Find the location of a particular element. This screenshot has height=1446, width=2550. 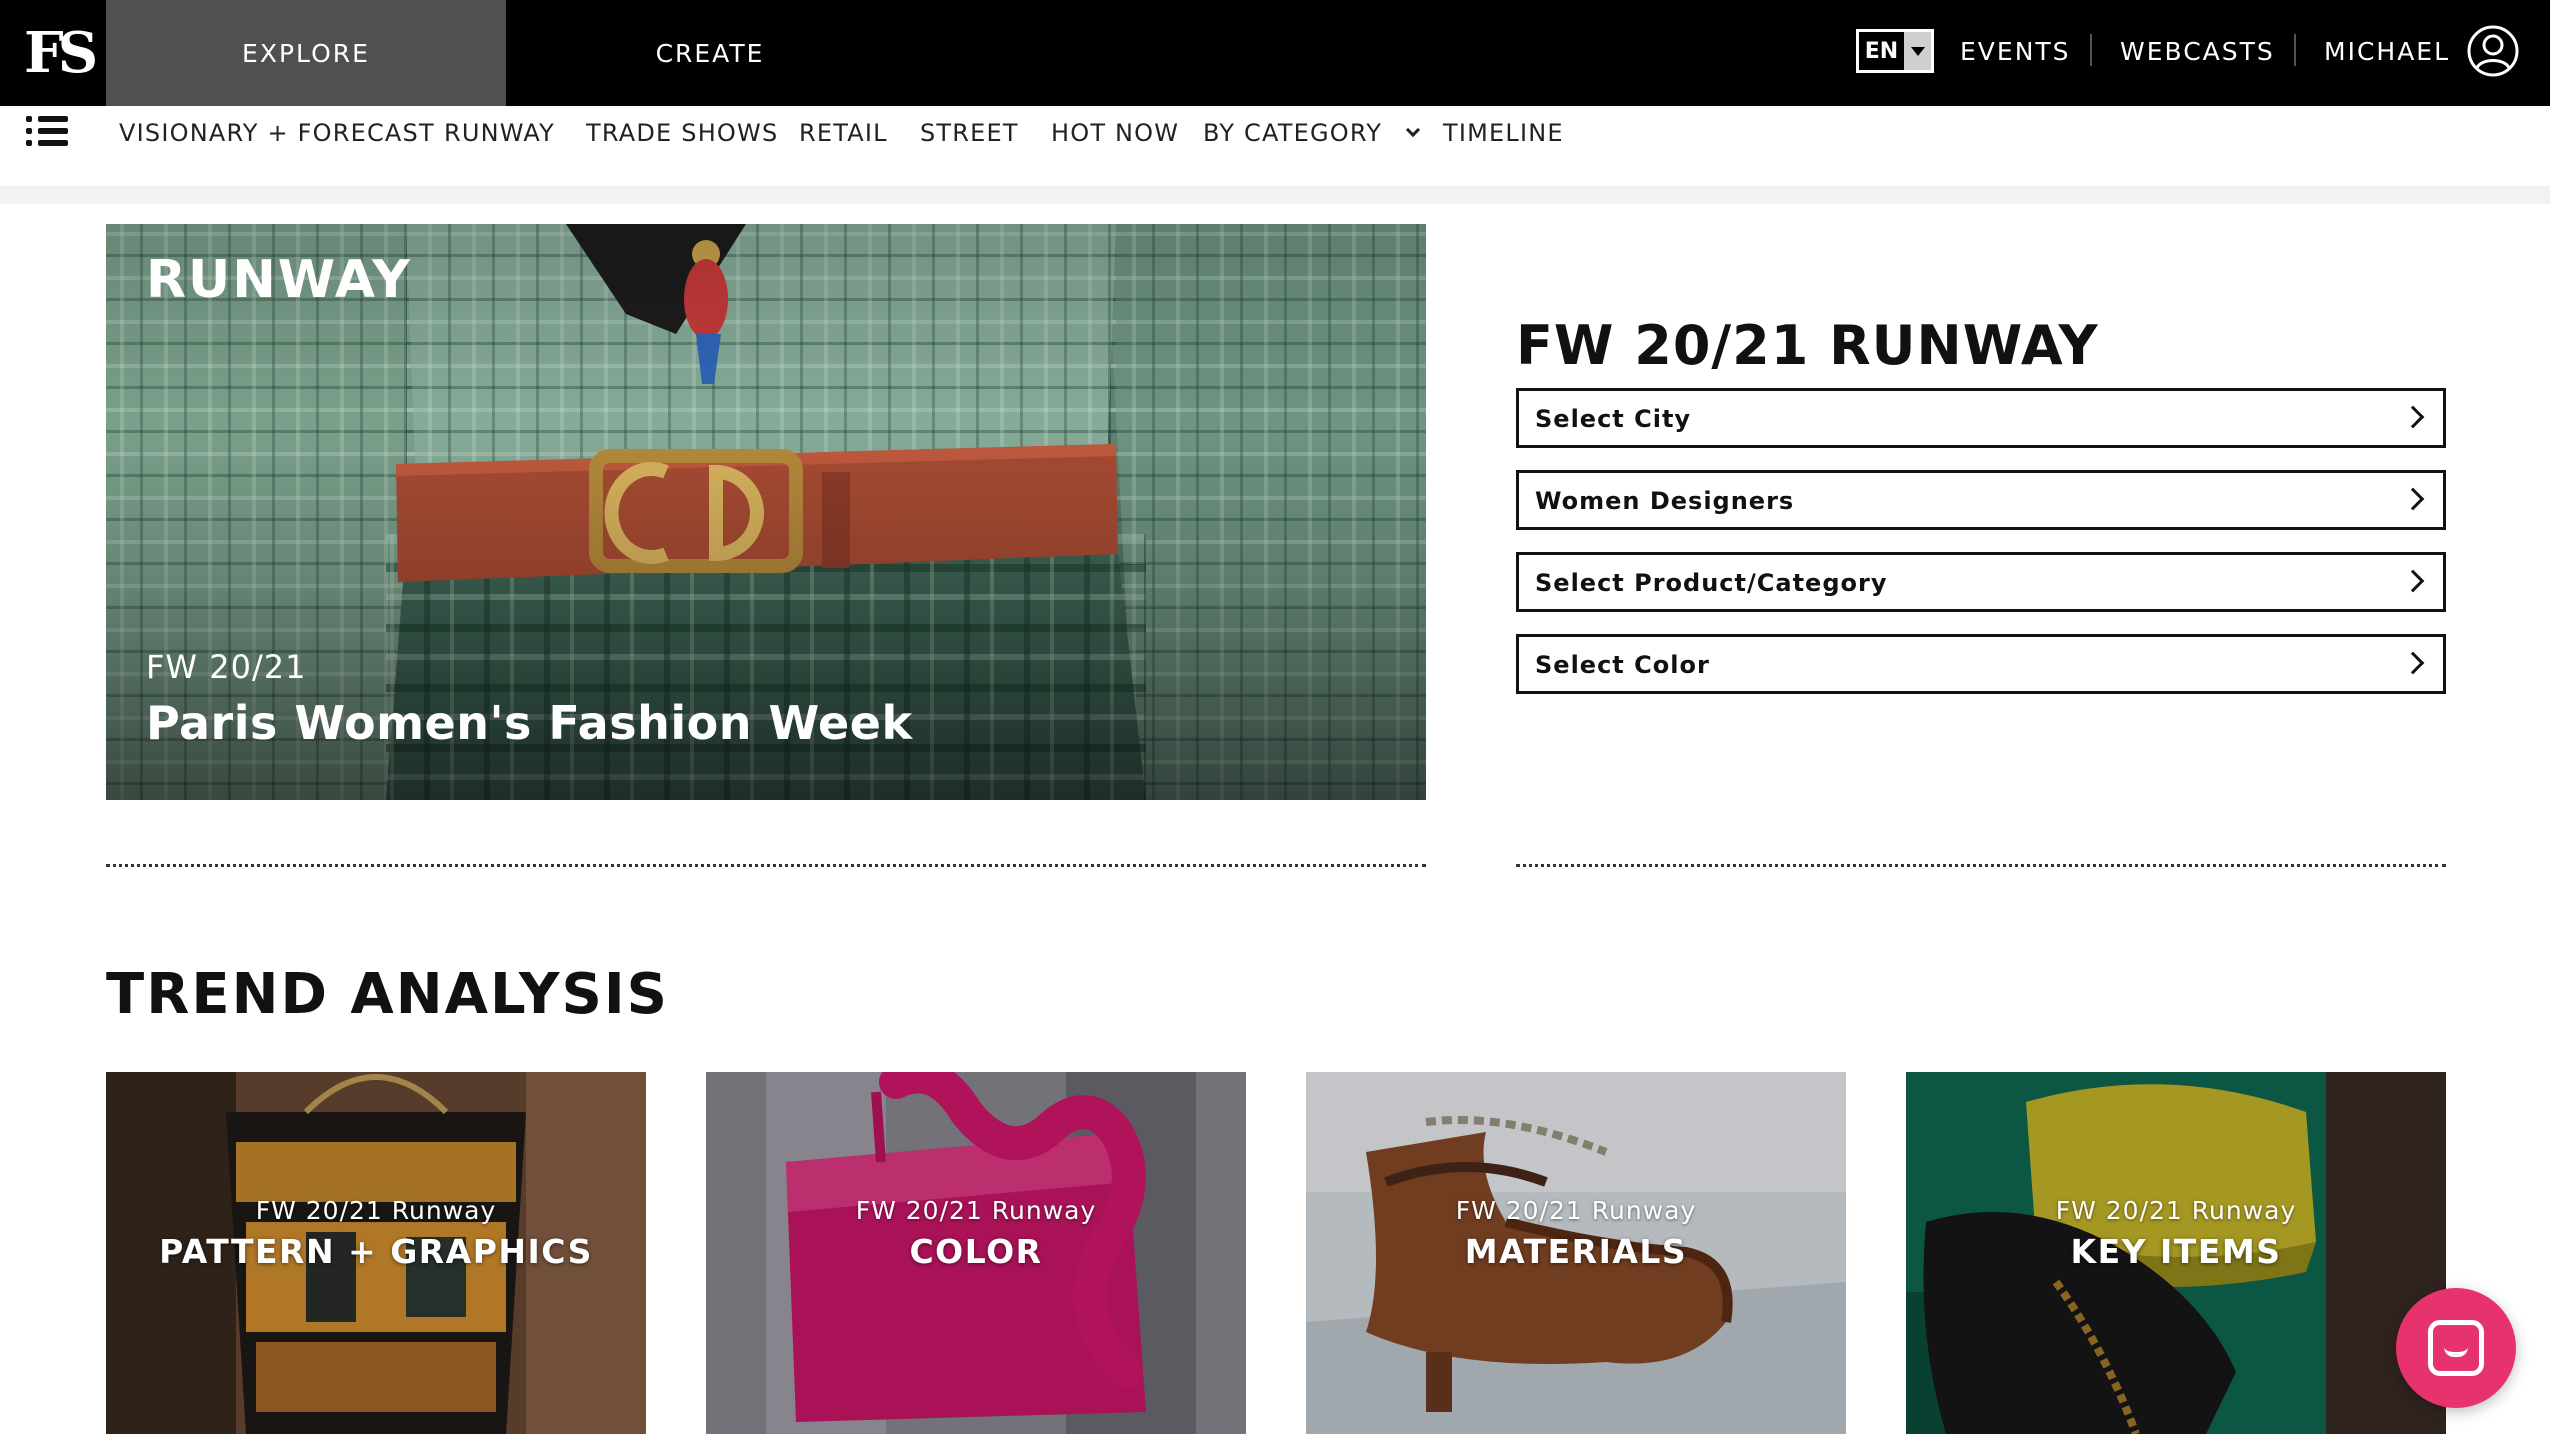

select-color-label: Select Color is located at coordinates (1622, 665).